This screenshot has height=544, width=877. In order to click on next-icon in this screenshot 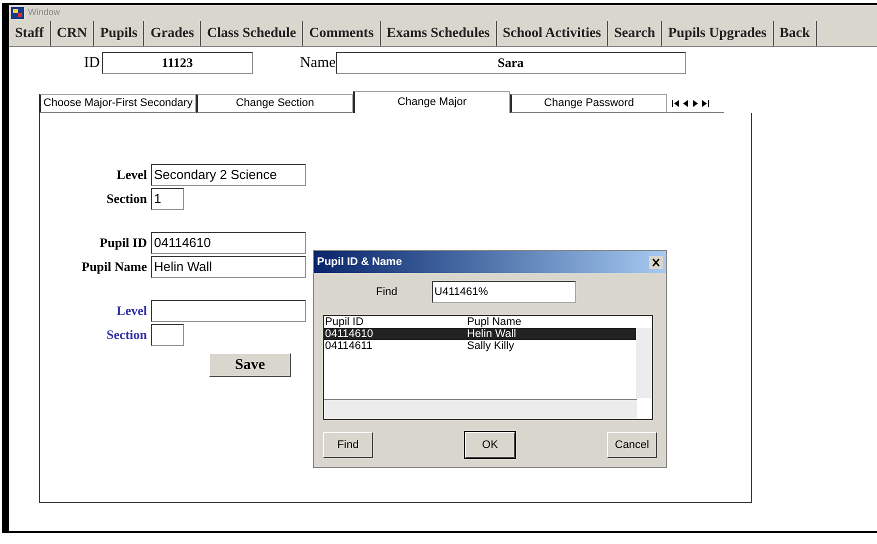, I will do `click(695, 103)`.